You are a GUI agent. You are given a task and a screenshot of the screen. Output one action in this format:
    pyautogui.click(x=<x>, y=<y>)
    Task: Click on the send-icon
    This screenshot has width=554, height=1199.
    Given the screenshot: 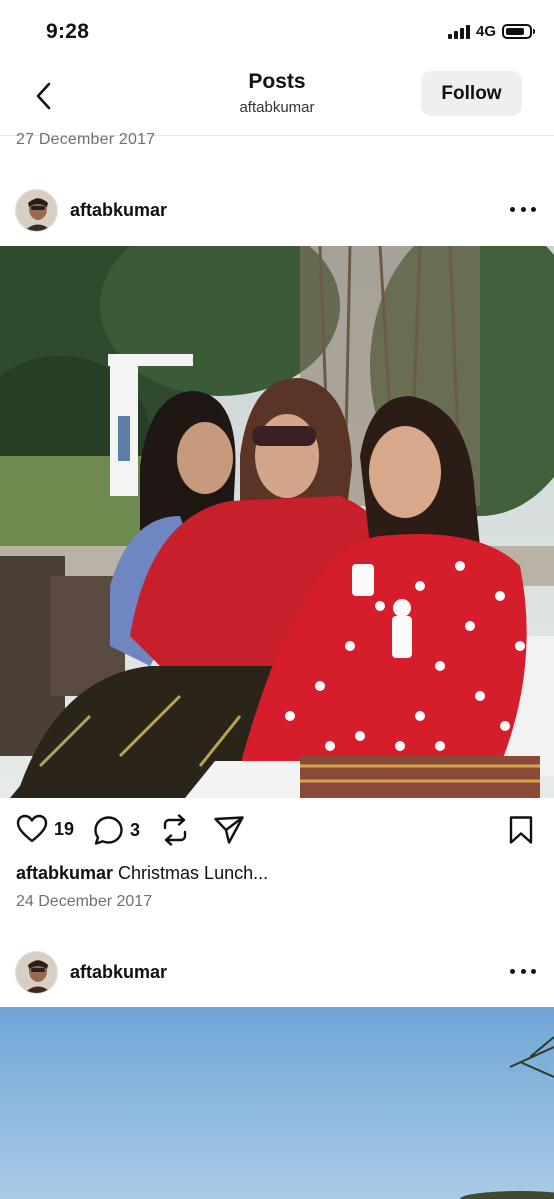 What is the action you would take?
    pyautogui.click(x=229, y=830)
    